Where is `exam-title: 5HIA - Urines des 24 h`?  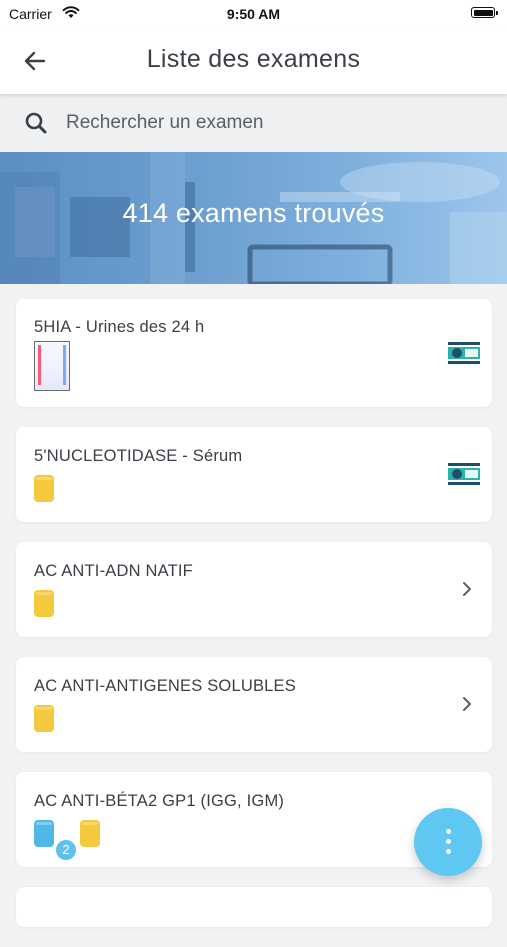 exam-title: 5HIA - Urines des 24 h is located at coordinates (119, 327).